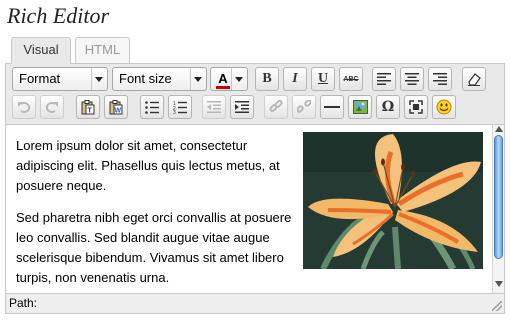  I want to click on remove-link-button, so click(304, 107).